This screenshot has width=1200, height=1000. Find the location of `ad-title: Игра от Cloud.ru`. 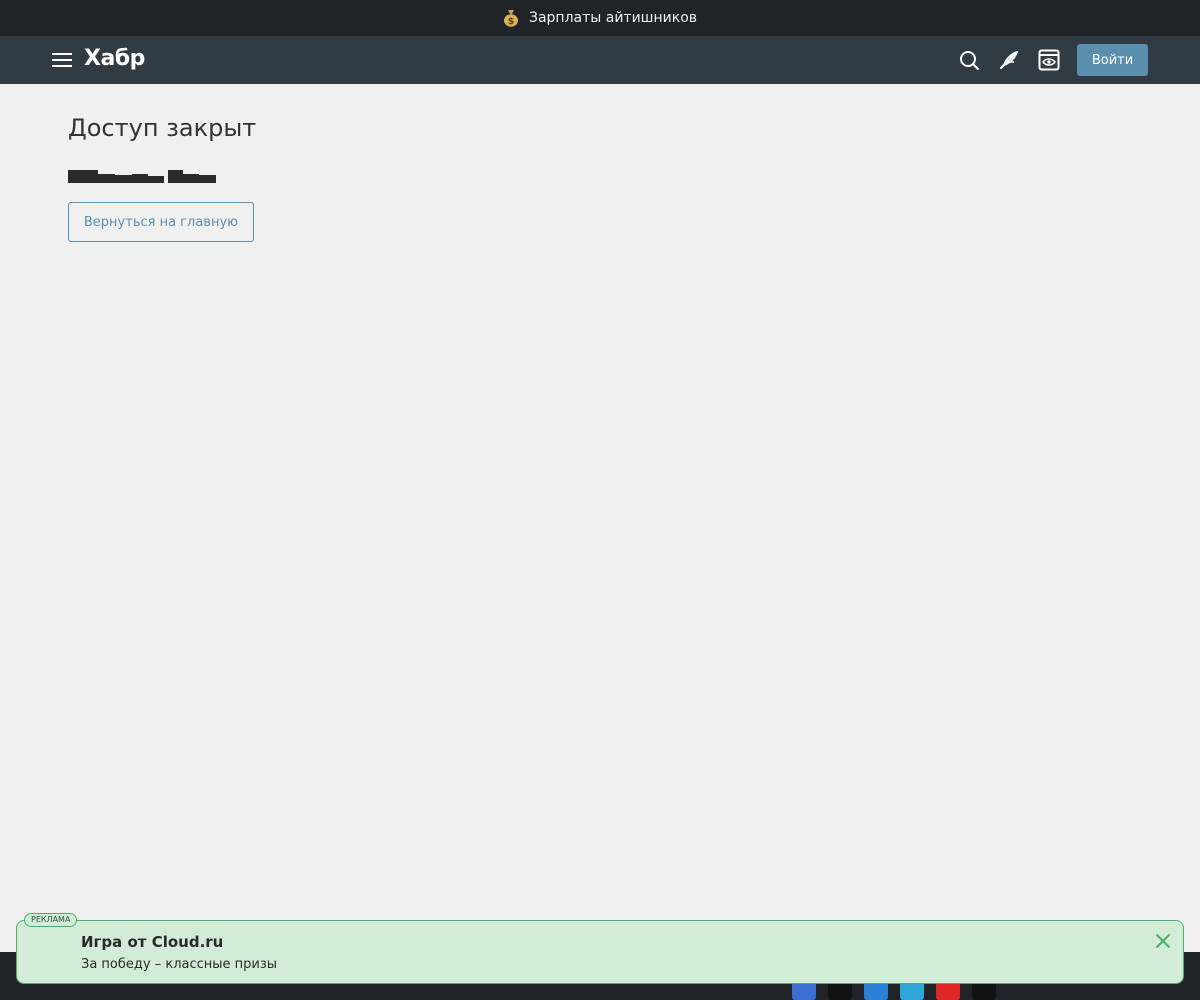

ad-title: Игра от Cloud.ru is located at coordinates (152, 942).